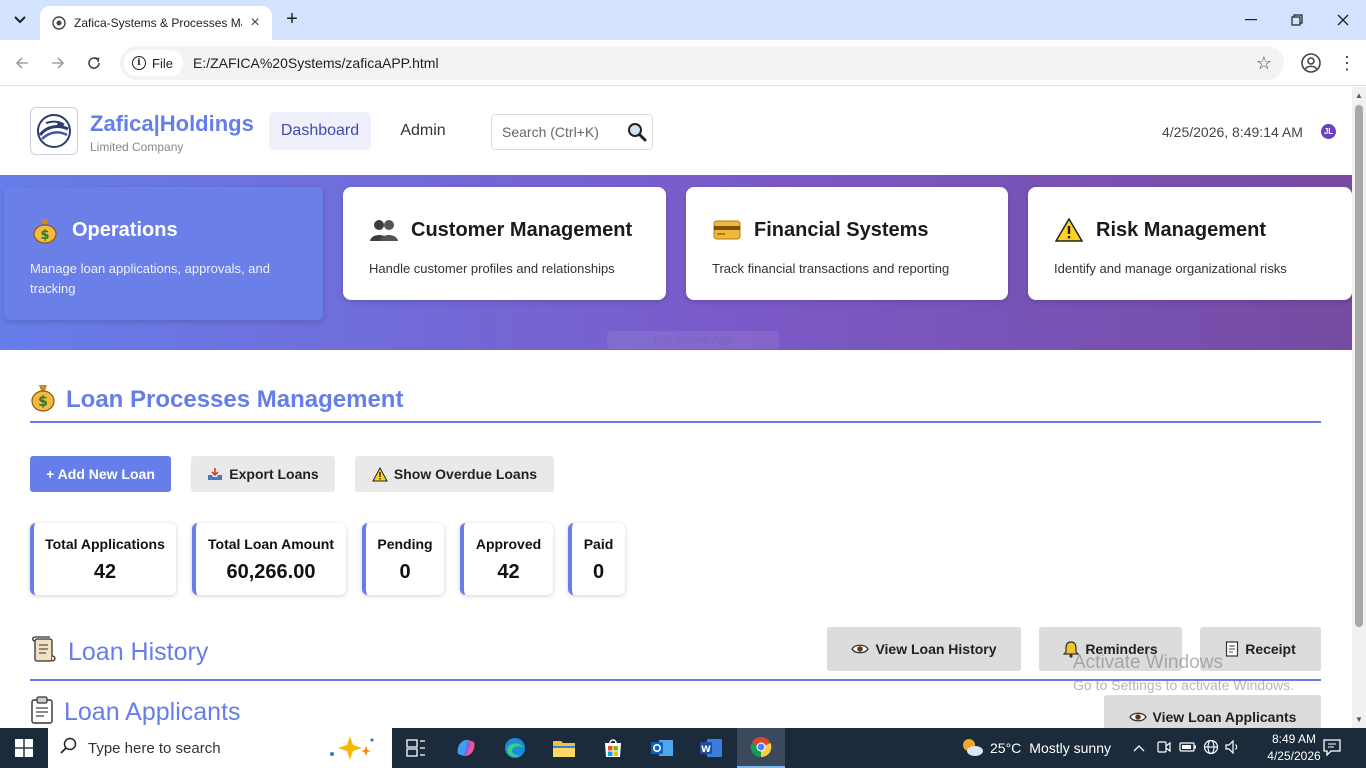 The width and height of the screenshot is (1366, 768). I want to click on tab-close-icon: ×, so click(255, 23).